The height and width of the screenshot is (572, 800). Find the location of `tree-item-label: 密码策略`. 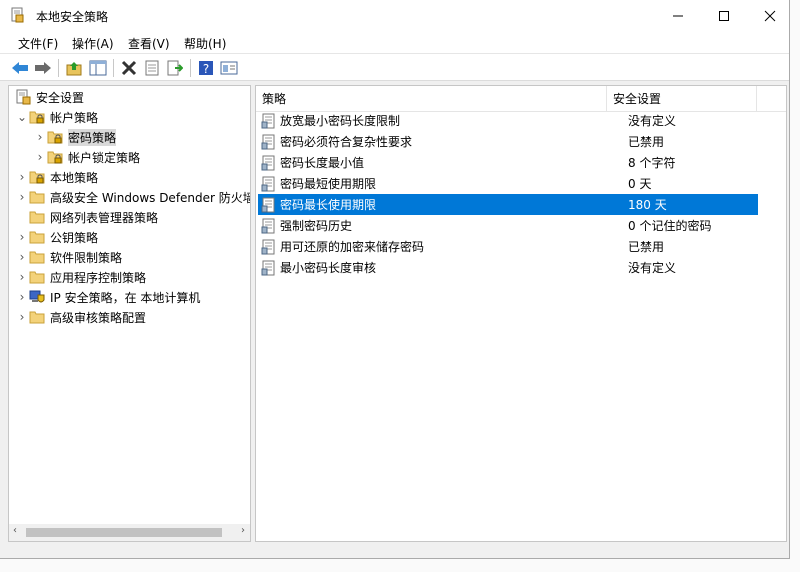

tree-item-label: 密码策略 is located at coordinates (92, 137).